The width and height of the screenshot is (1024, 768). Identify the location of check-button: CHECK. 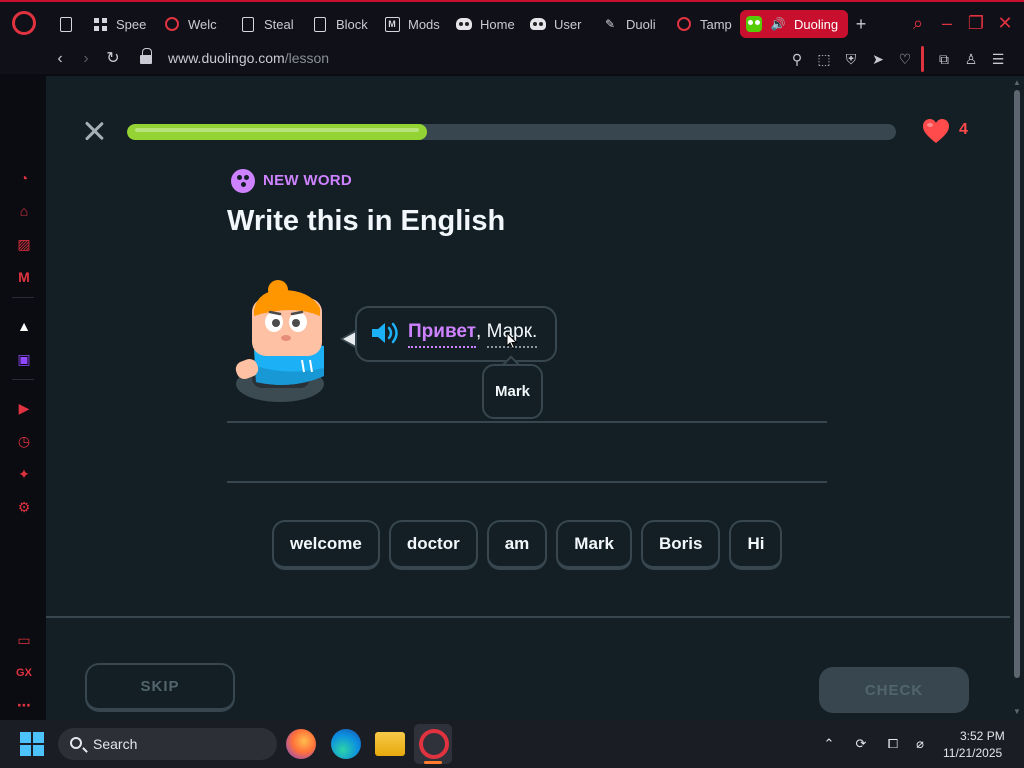
(894, 690).